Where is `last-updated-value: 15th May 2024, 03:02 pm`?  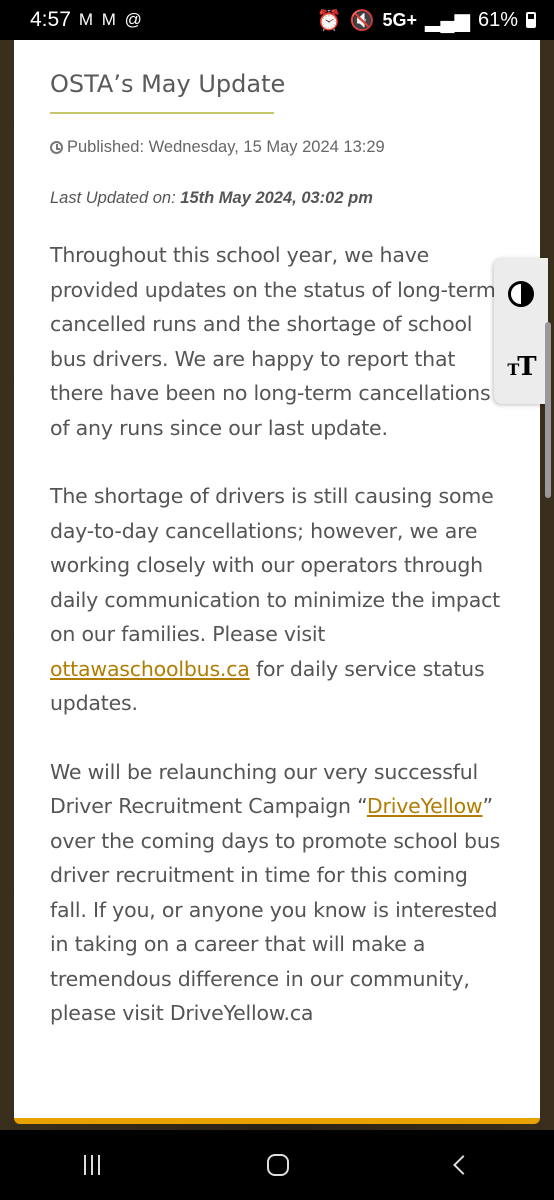 last-updated-value: 15th May 2024, 03:02 pm is located at coordinates (276, 198).